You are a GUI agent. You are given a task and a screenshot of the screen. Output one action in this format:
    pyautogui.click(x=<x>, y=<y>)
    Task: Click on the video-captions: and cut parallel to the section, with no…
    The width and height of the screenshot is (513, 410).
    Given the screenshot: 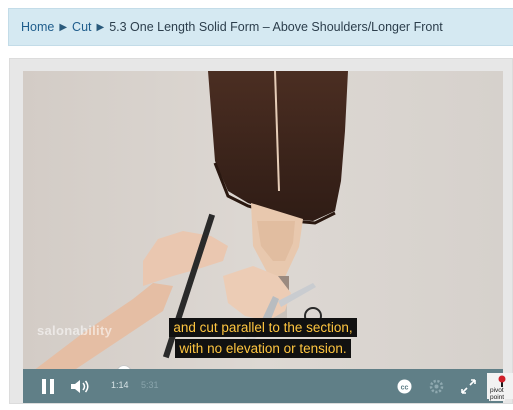 What is the action you would take?
    pyautogui.click(x=263, y=338)
    